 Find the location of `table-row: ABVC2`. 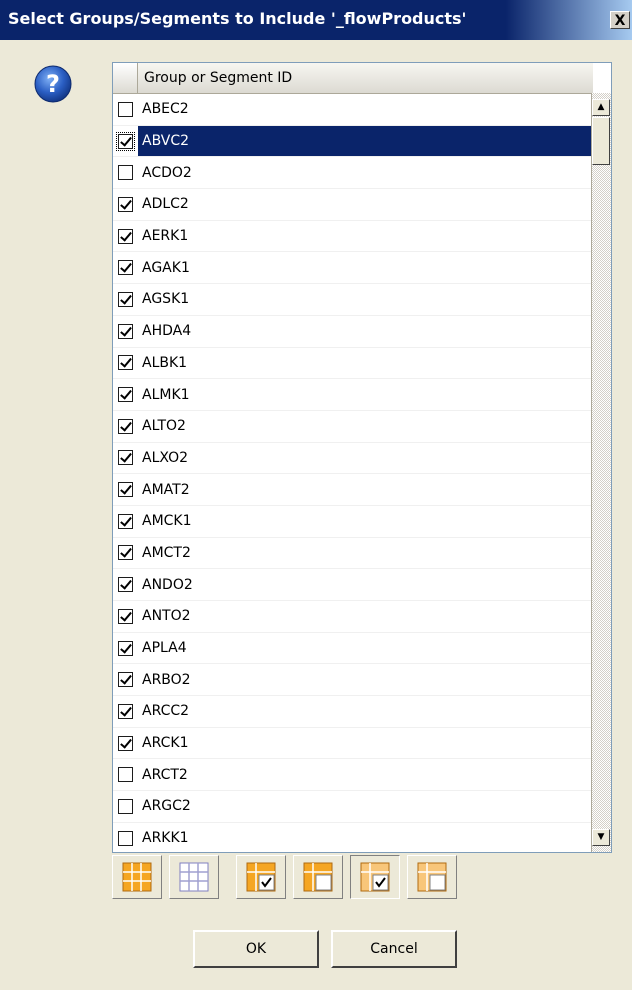

table-row: ABVC2 is located at coordinates (353, 141).